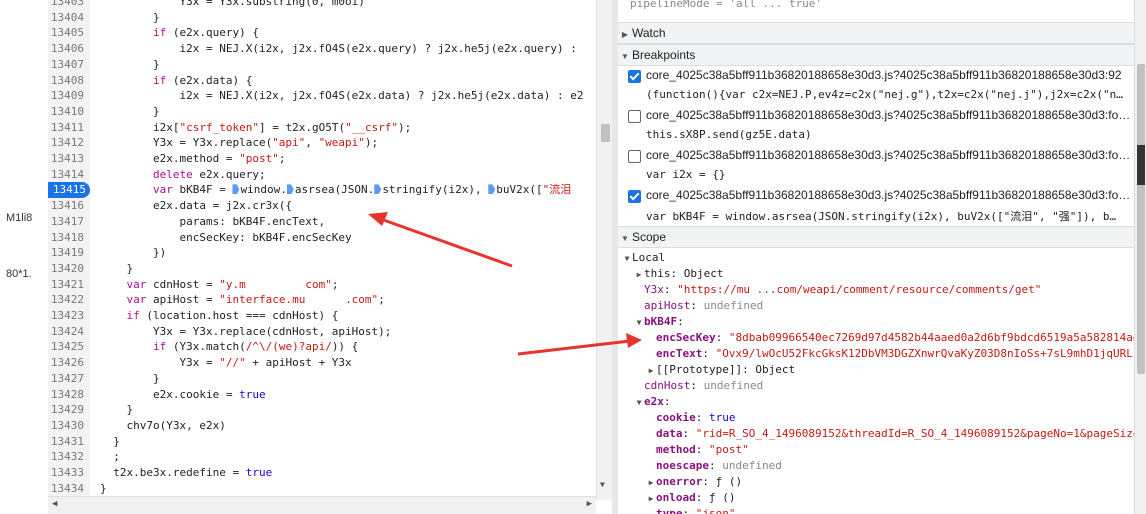 This screenshot has width=1146, height=514. I want to click on scope-row: apiHost: undefined, so click(884, 306).